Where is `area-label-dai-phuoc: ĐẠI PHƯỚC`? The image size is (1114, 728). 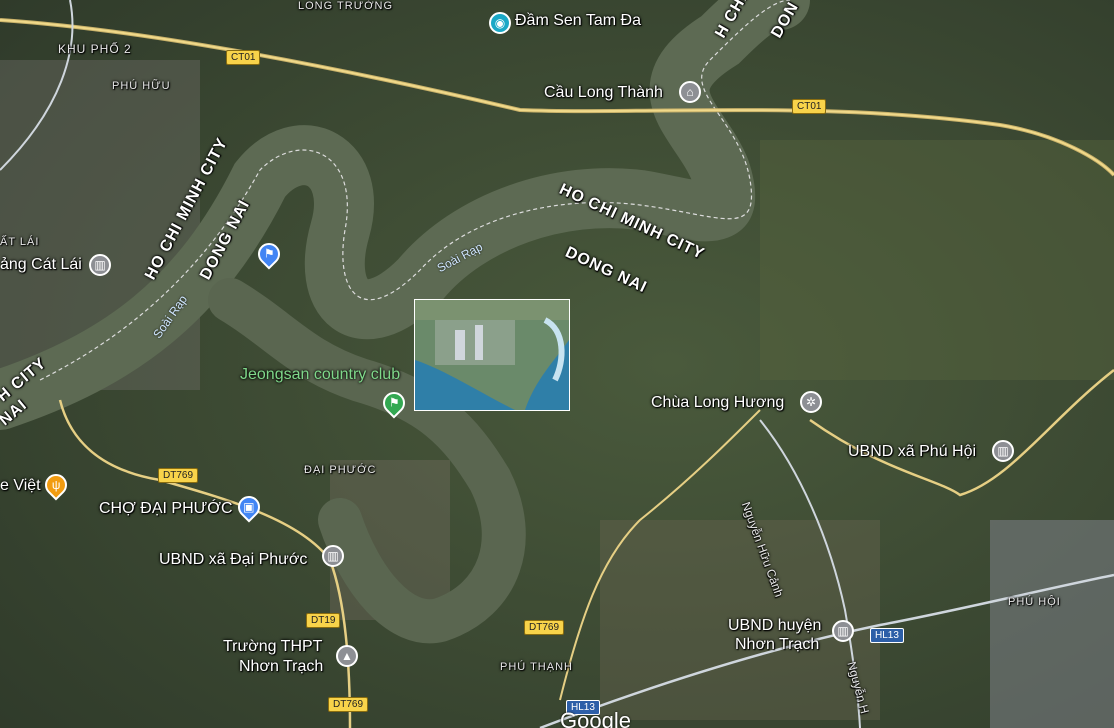
area-label-dai-phuoc: ĐẠI PHƯỚC is located at coordinates (340, 470).